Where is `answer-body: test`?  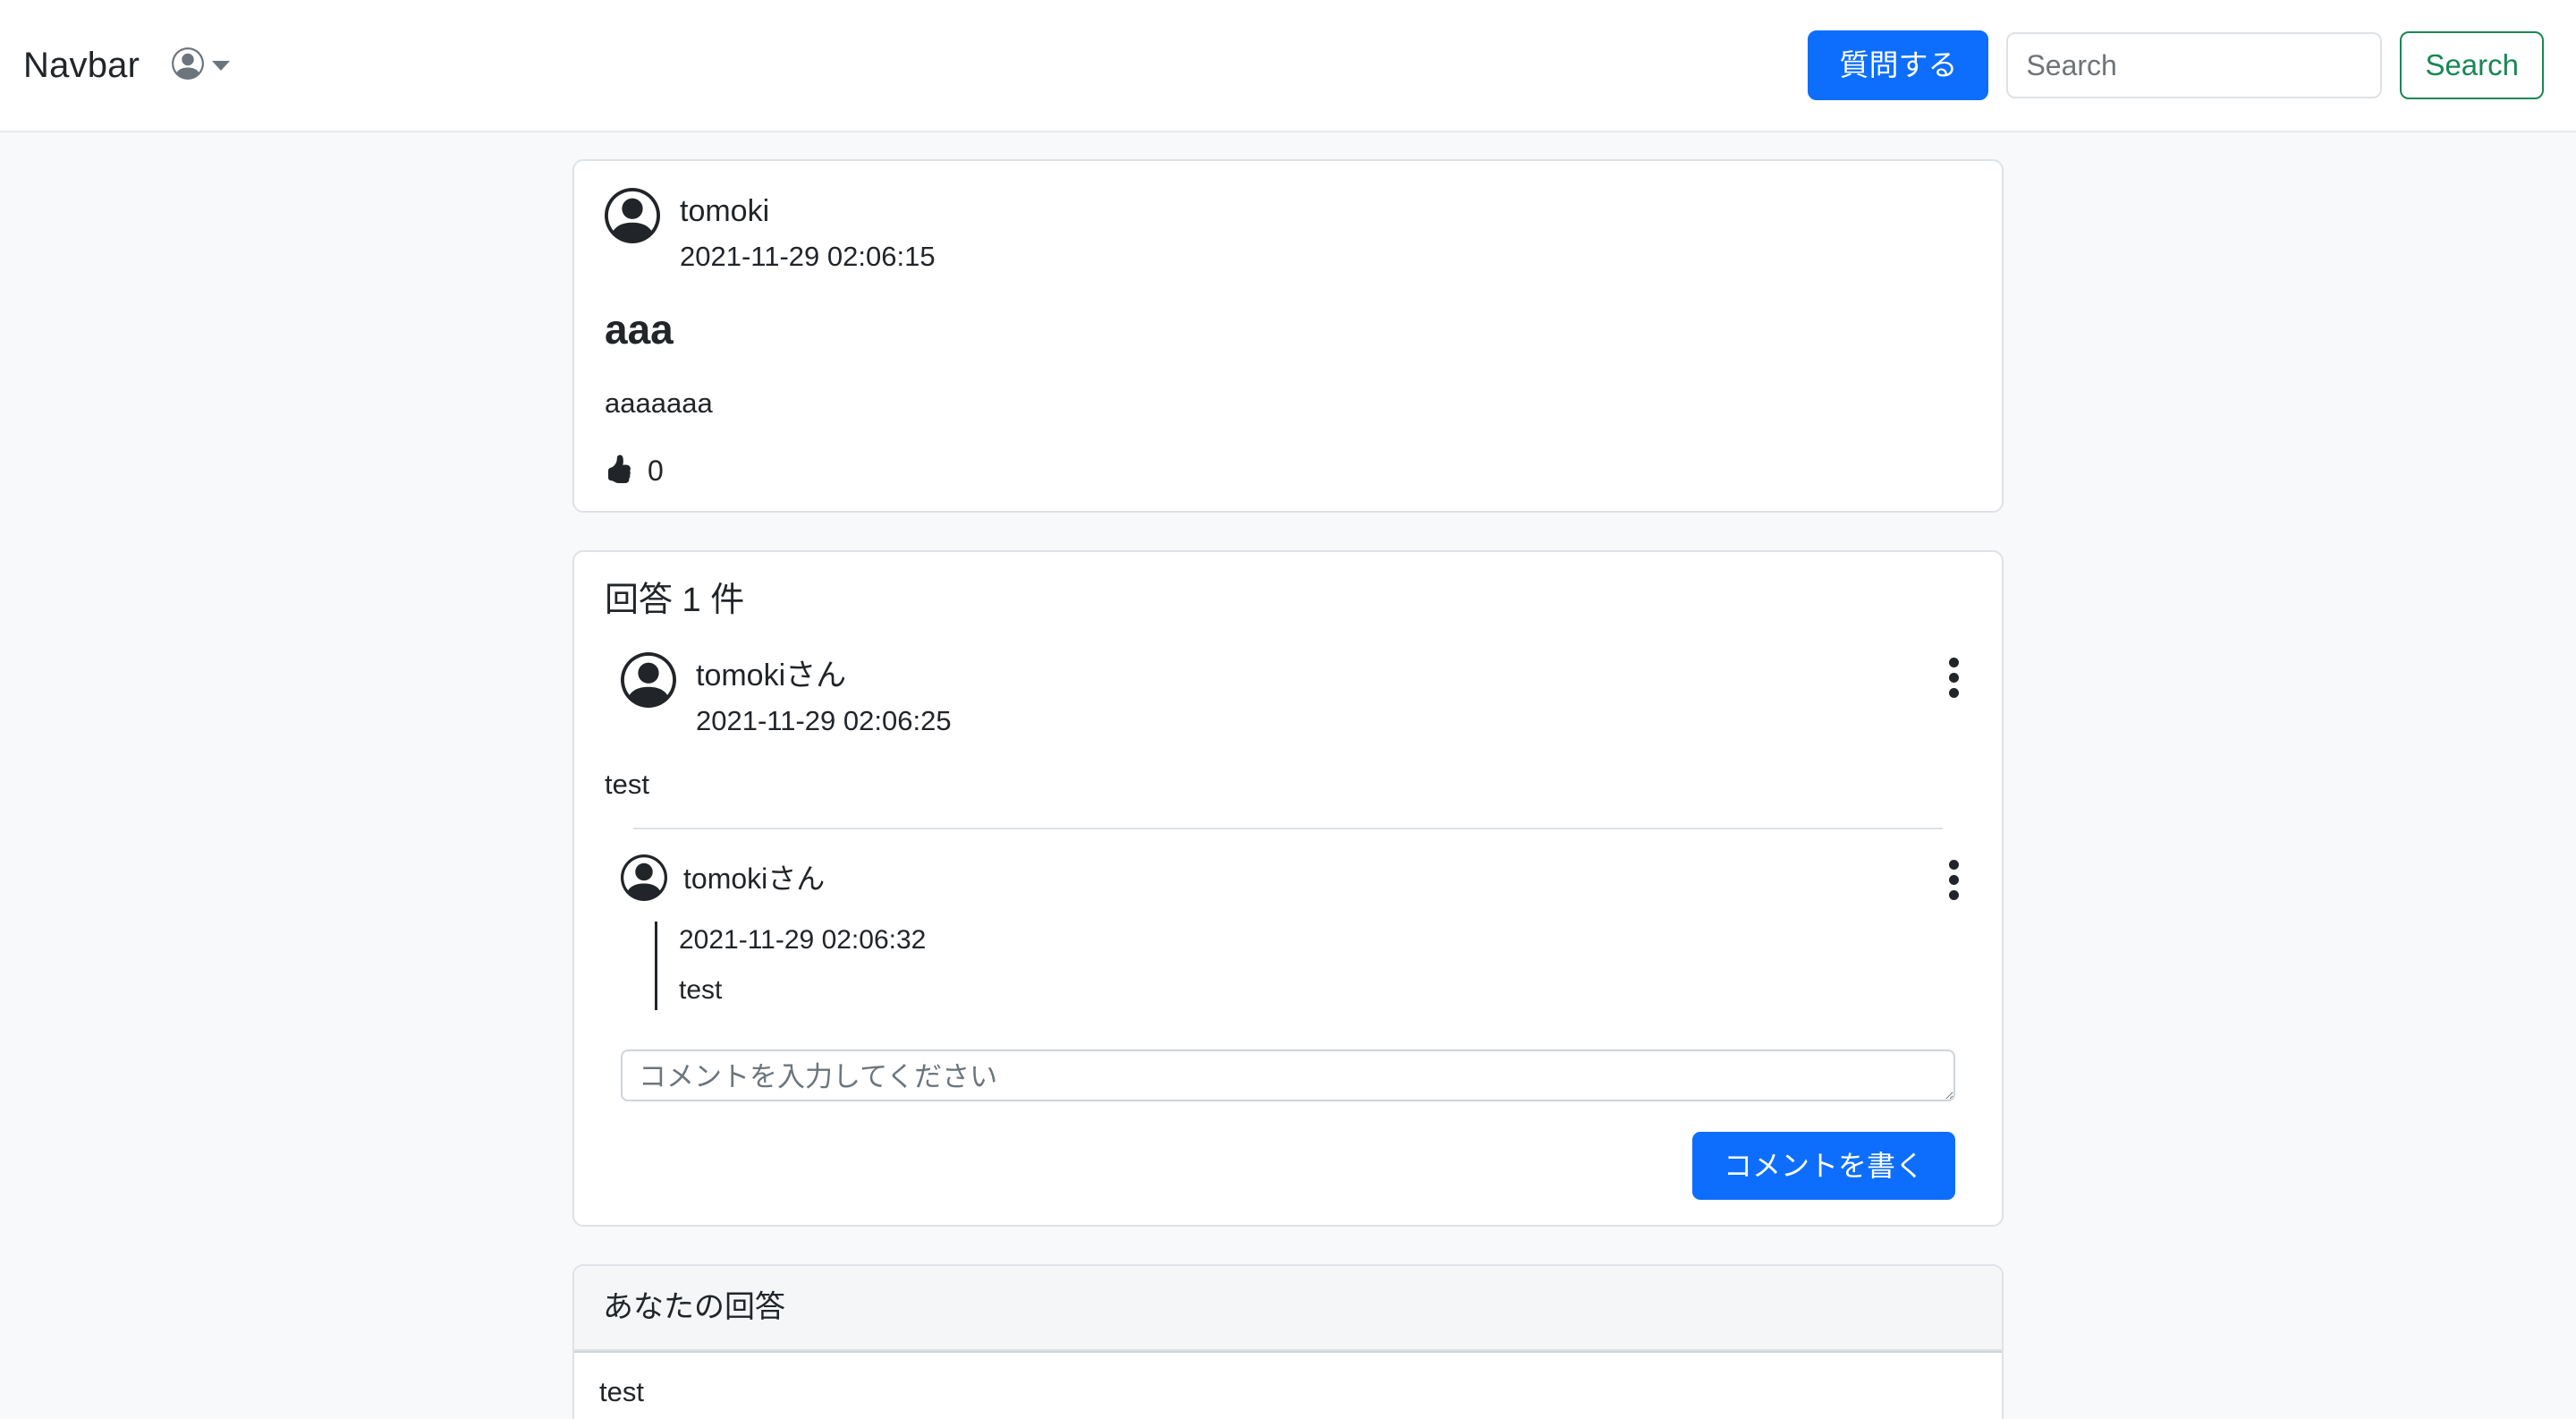
answer-body: test is located at coordinates (627, 785).